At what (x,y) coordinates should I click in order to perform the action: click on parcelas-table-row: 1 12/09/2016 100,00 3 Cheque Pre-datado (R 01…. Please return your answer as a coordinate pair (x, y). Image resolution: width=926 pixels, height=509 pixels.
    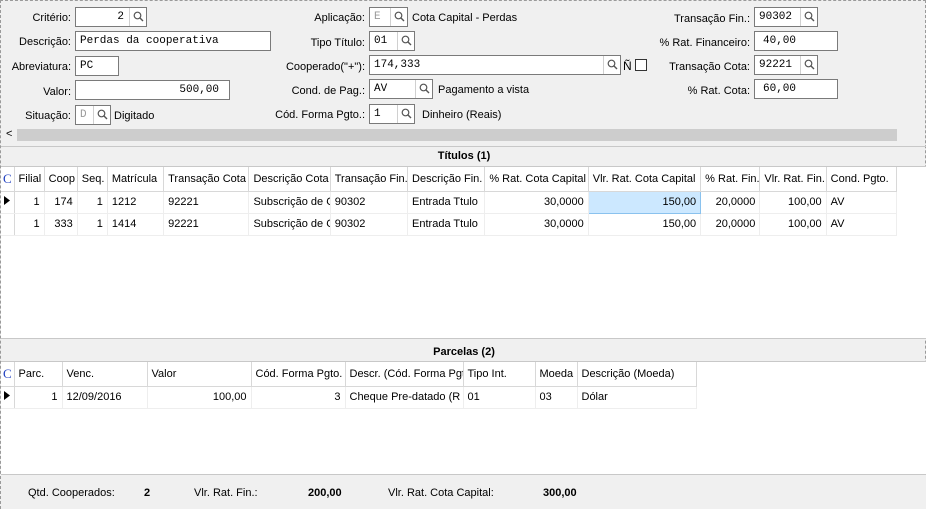
    Looking at the image, I should click on (349, 397).